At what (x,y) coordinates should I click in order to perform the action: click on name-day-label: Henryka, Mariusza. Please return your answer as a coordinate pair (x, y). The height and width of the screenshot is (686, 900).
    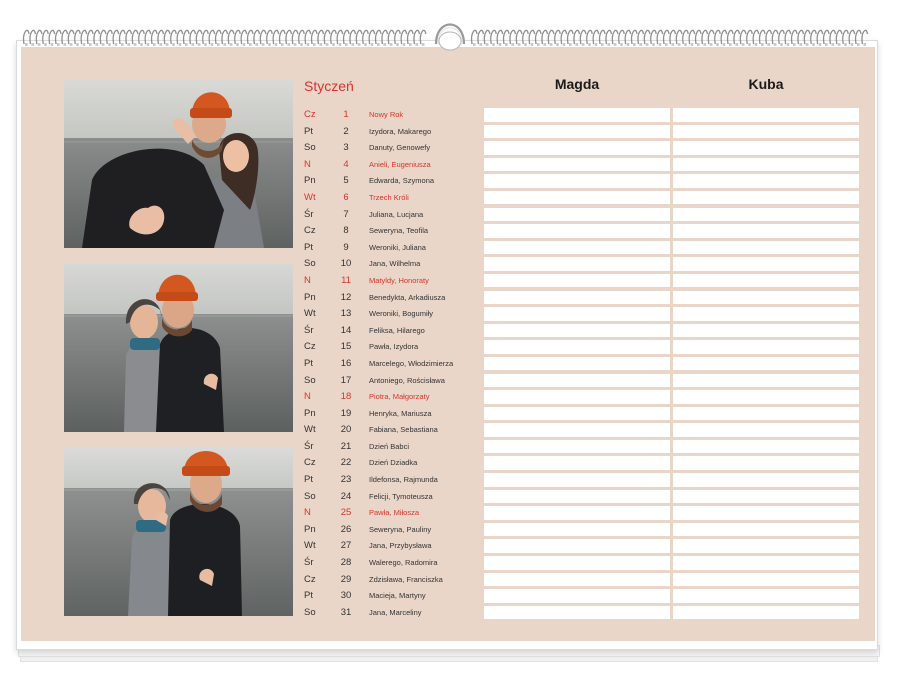
    Looking at the image, I should click on (400, 413).